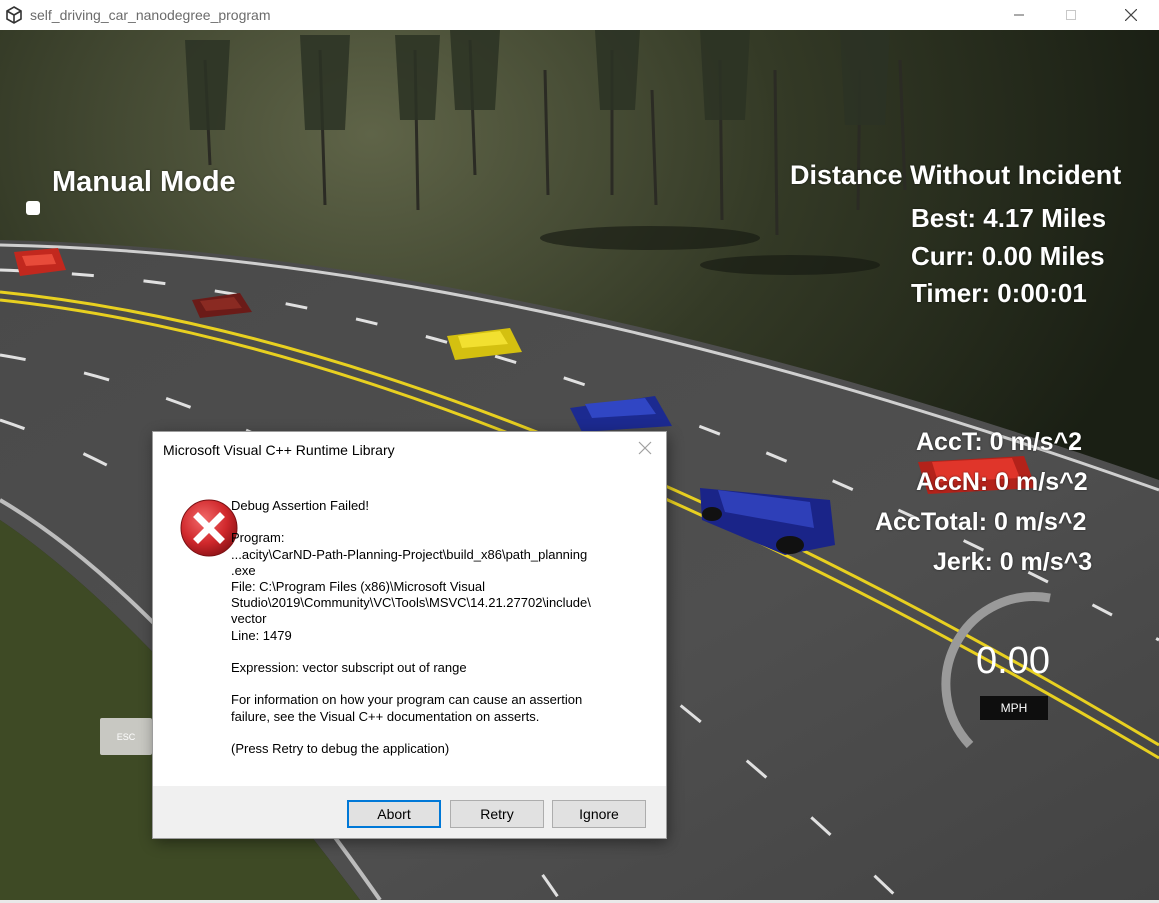  Describe the element at coordinates (340, 748) in the screenshot. I see `retry-hint: (Press Retry to debug the application)` at that location.